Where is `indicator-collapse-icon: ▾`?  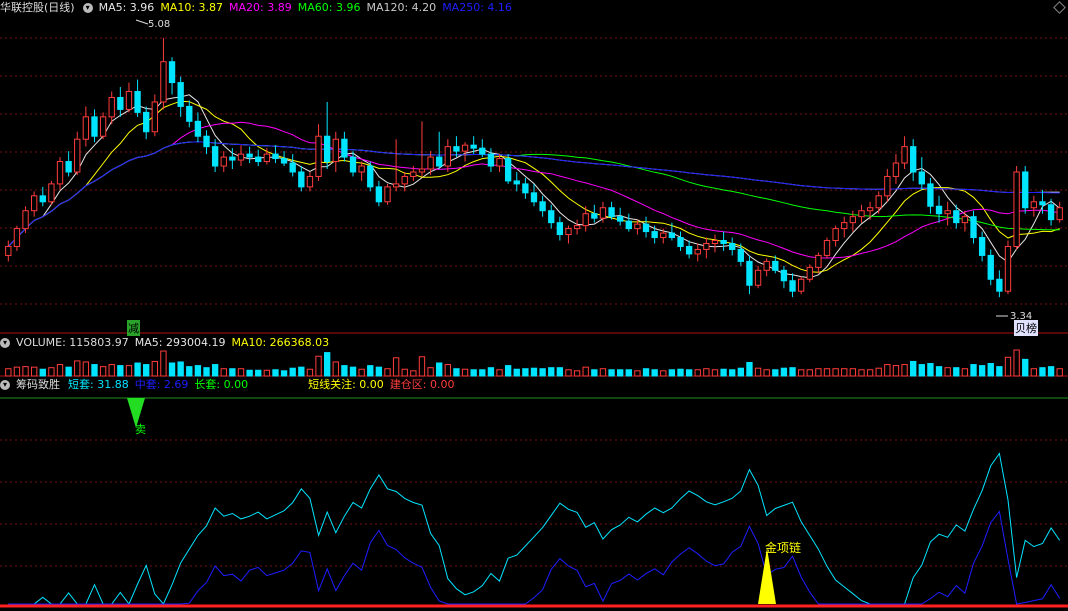
indicator-collapse-icon: ▾ is located at coordinates (5, 385).